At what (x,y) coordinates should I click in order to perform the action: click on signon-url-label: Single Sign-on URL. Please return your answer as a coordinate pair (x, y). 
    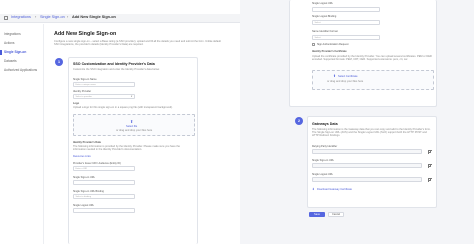
    Looking at the image, I should click on (84, 177).